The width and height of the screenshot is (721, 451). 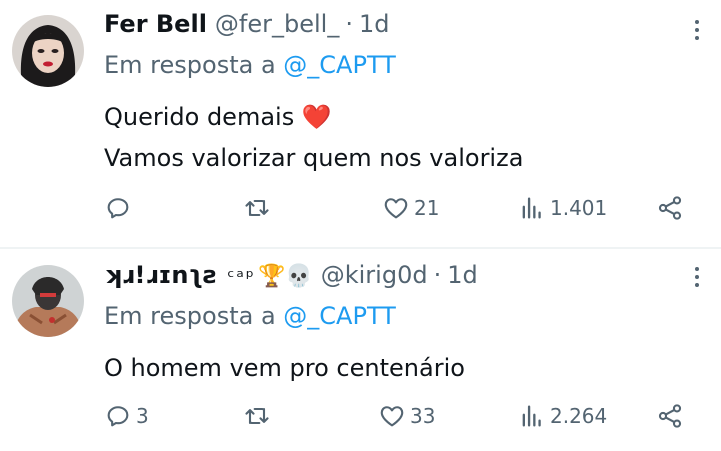 I want to click on views-button: 2.264, so click(x=562, y=416).